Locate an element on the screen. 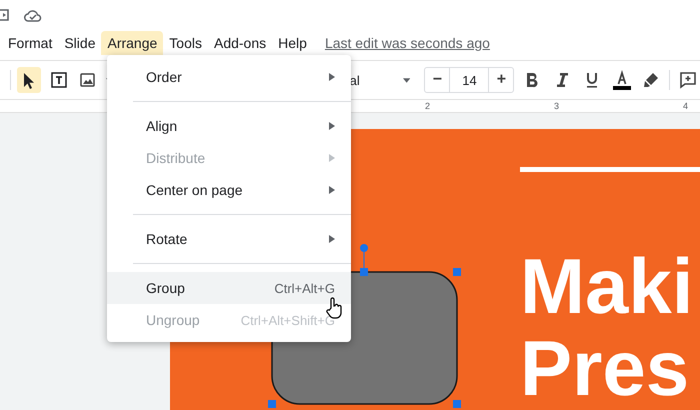 The image size is (700, 410). font-size-field: 14 is located at coordinates (469, 80).